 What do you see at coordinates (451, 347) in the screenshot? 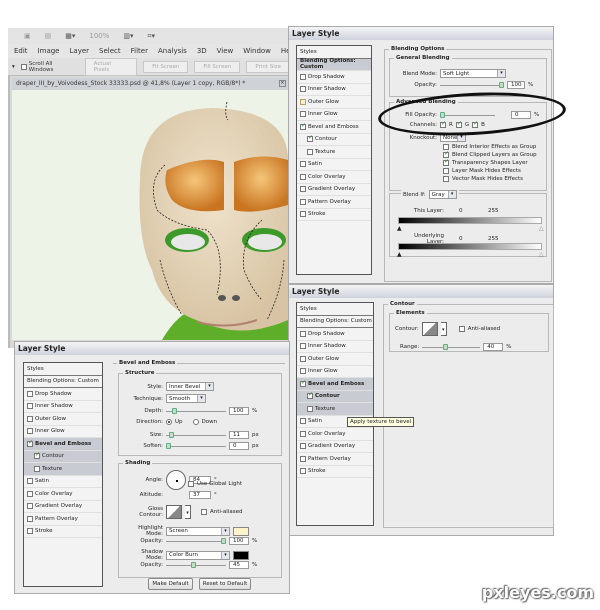
I see `range-slider` at bounding box center [451, 347].